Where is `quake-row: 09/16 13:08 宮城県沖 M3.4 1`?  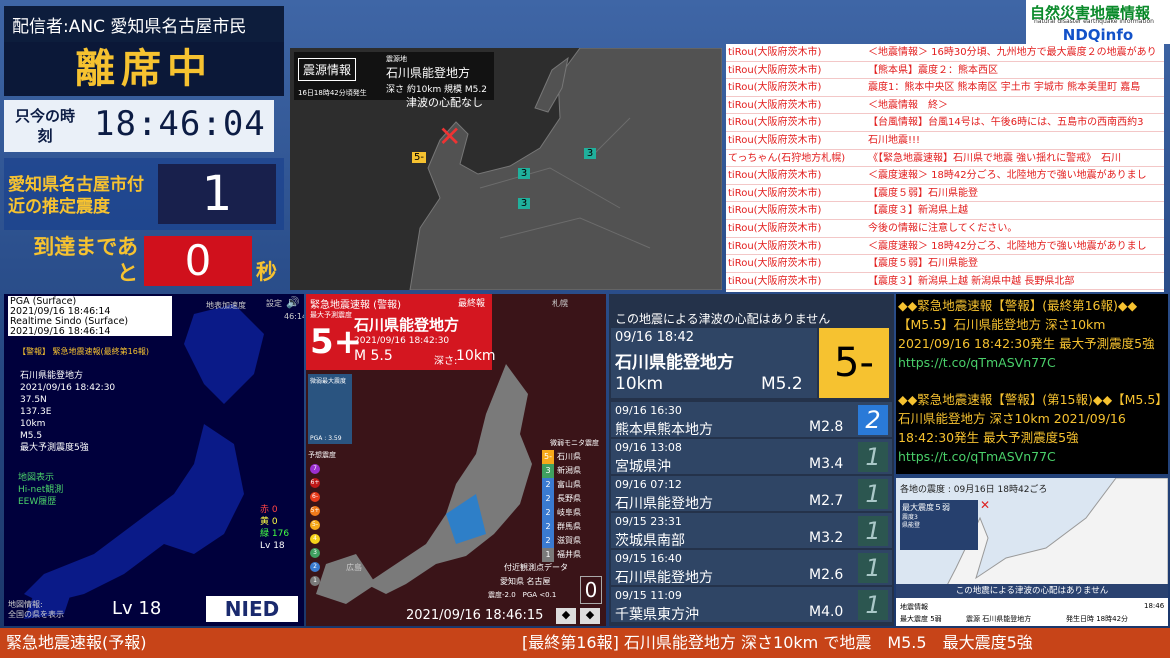
quake-row: 09/16 13:08 宮城県沖 M3.4 1 is located at coordinates (751, 457).